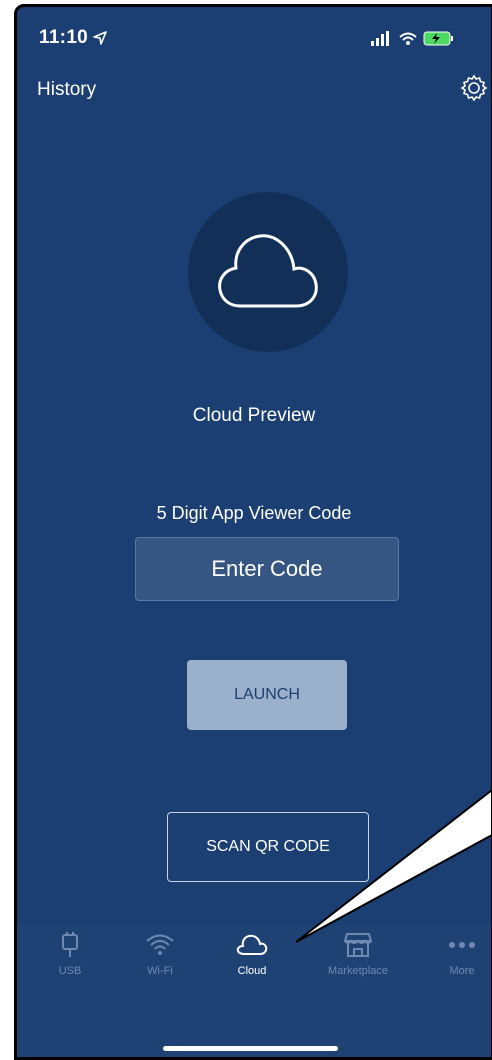 The height and width of the screenshot is (1060, 492). I want to click on tab-more: More, so click(454, 953).